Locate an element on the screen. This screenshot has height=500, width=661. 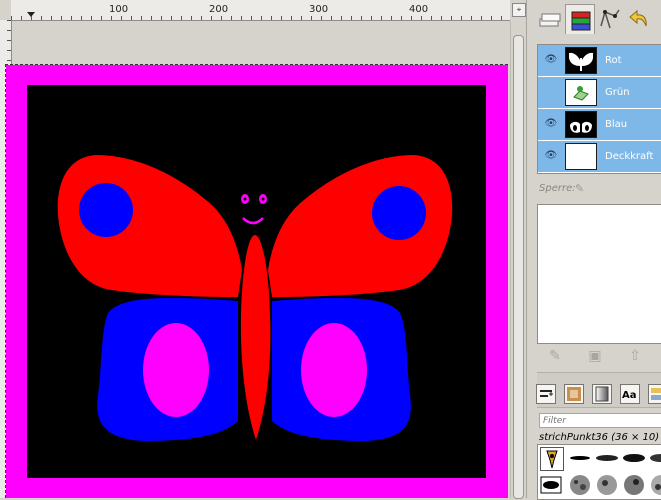
lock-brush-icon: ✎ is located at coordinates (581, 188).